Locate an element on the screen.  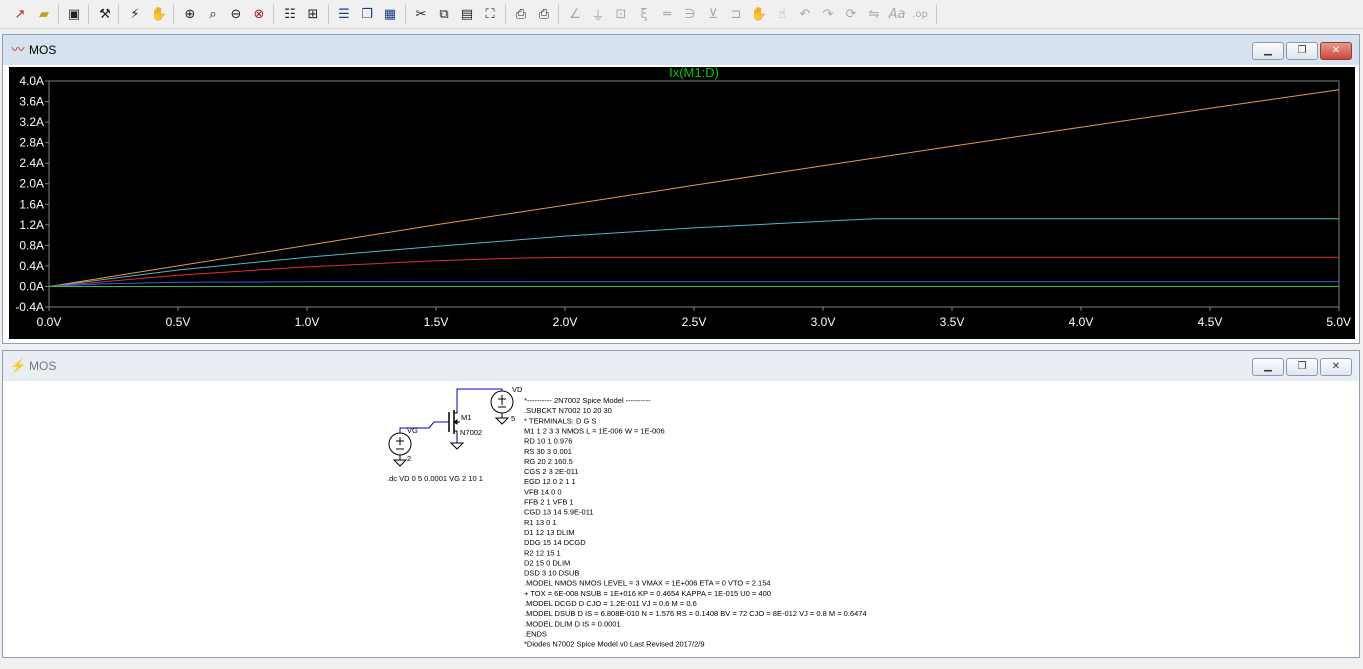
schematic-titlebar: ⚡ MOS ▁ ❐ ✕ is located at coordinates (681, 366).